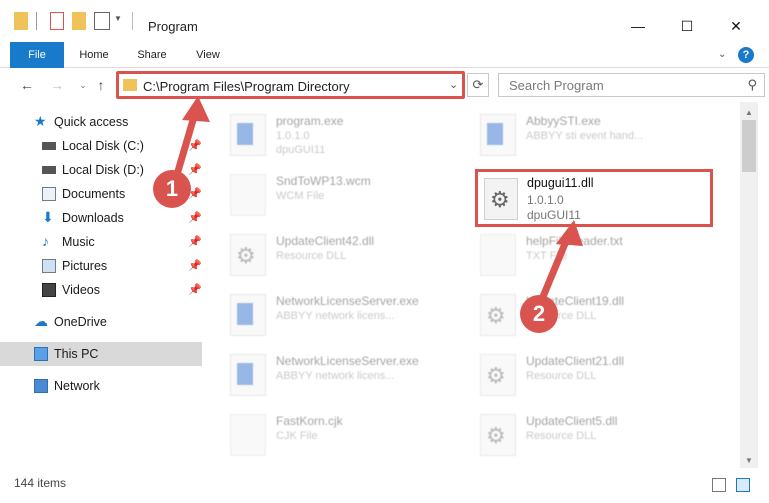  Describe the element at coordinates (453, 84) in the screenshot. I see `address-dropdown-icon: ⌄` at that location.